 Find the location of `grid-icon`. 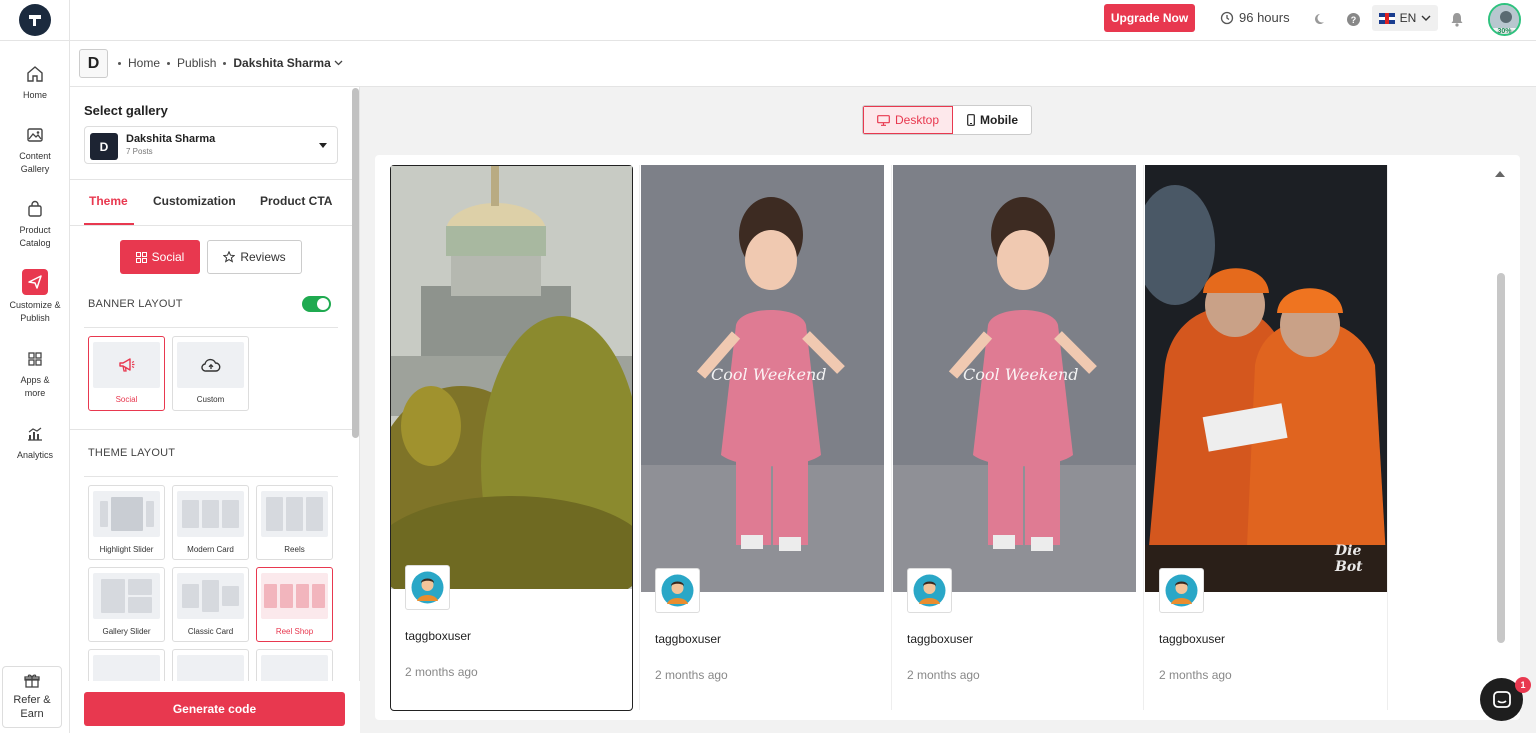

grid-icon is located at coordinates (141, 257).